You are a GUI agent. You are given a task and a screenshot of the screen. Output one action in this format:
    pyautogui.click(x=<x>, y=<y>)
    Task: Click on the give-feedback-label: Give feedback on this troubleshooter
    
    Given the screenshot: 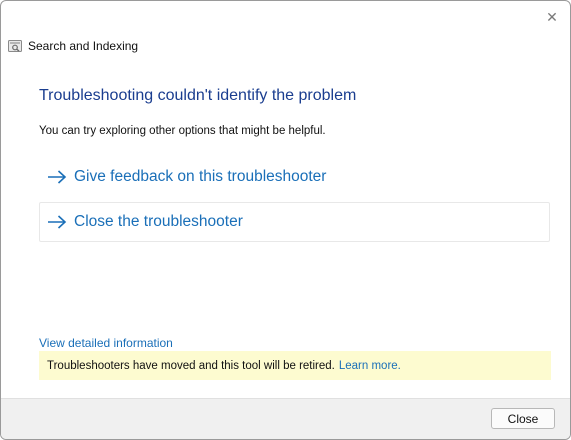 What is the action you would take?
    pyautogui.click(x=200, y=176)
    